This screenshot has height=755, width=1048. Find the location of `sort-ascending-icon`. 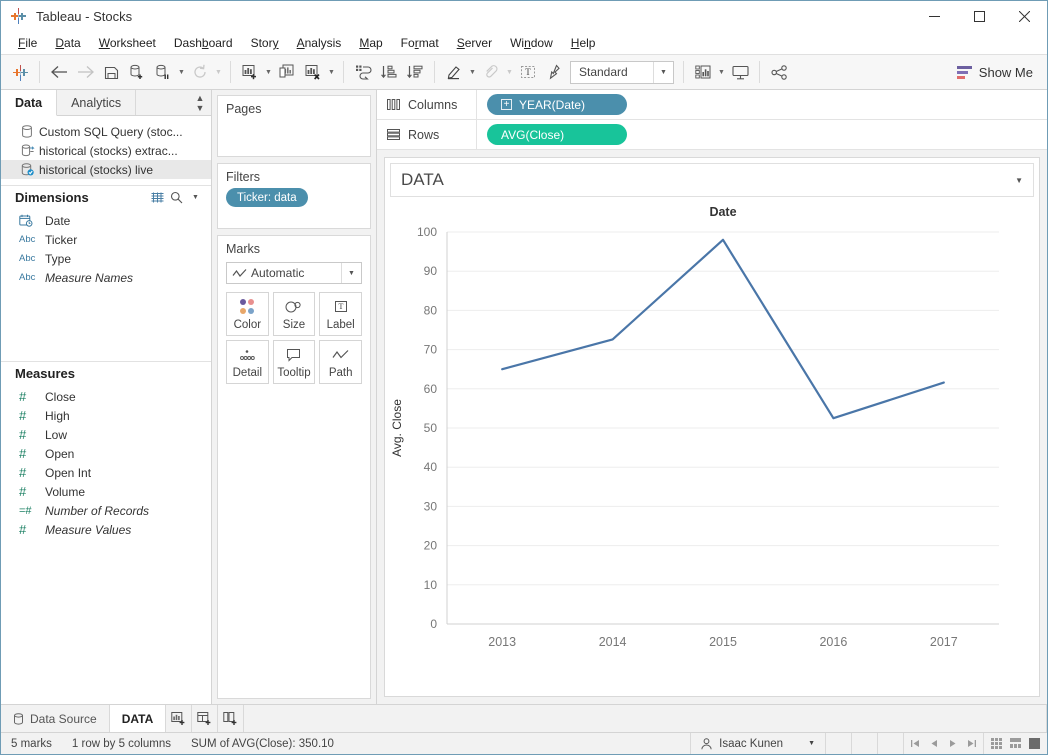

sort-ascending-icon is located at coordinates (389, 72).